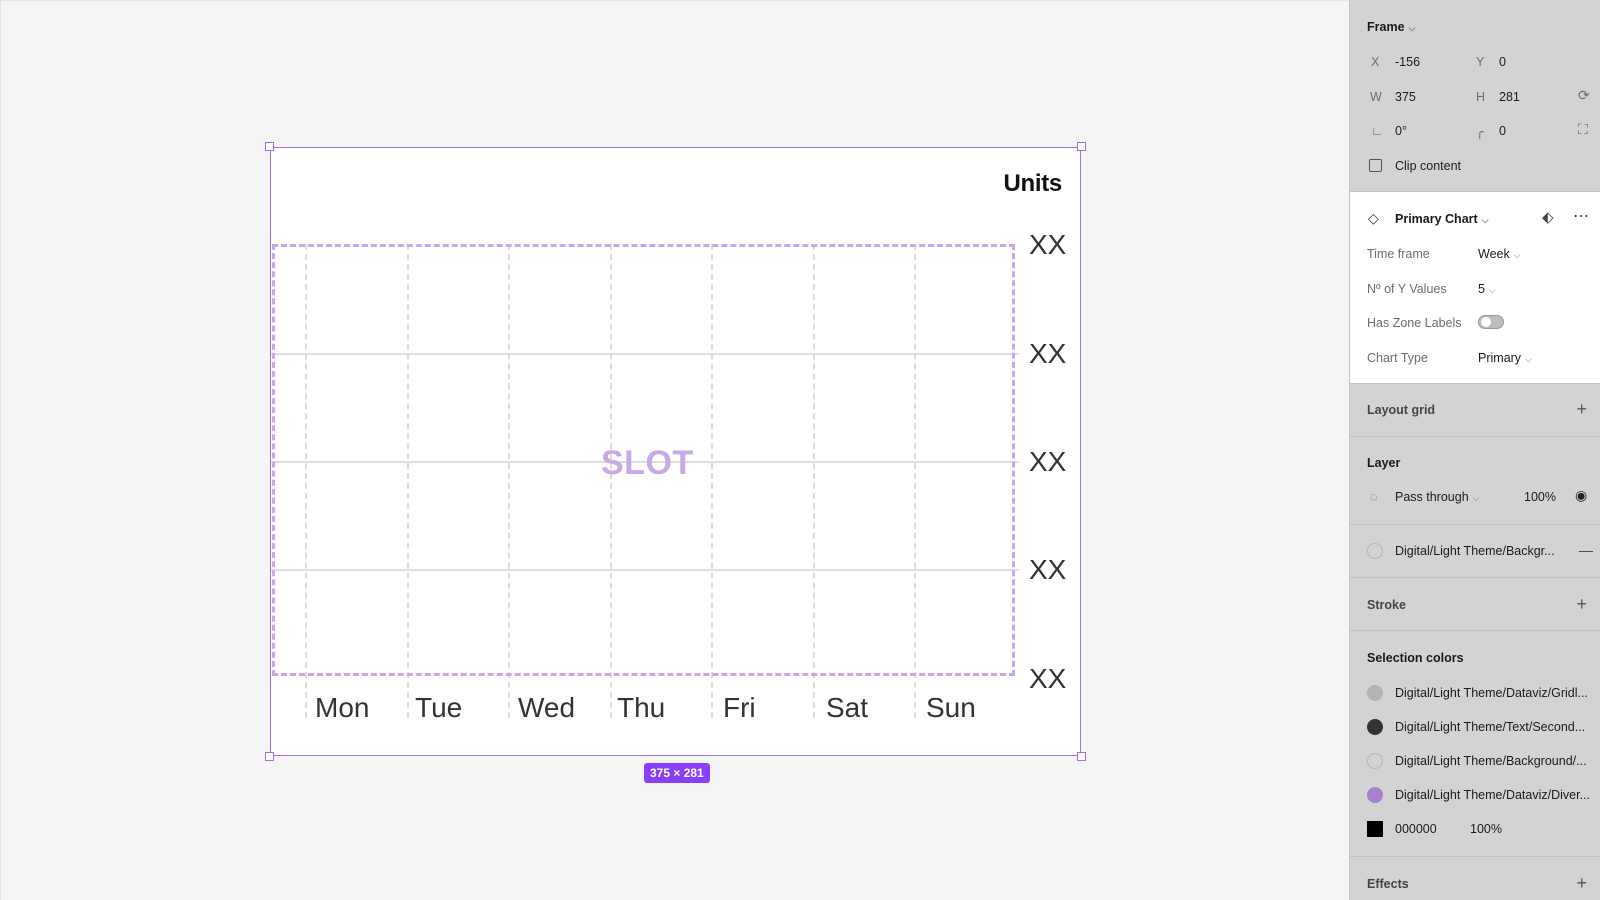 This screenshot has height=900, width=1600. I want to click on layer-title: Layer, so click(1384, 463).